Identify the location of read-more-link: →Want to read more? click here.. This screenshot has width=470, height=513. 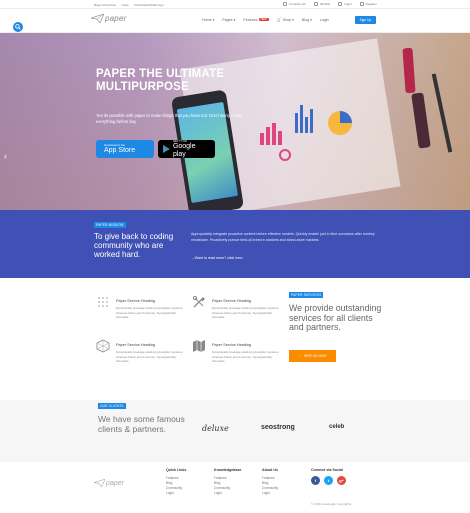
(217, 258).